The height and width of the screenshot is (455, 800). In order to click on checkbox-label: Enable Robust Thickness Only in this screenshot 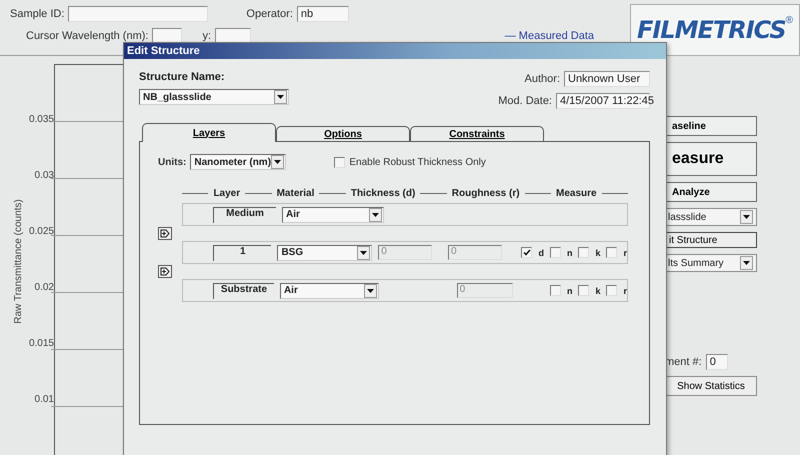, I will do `click(417, 162)`.